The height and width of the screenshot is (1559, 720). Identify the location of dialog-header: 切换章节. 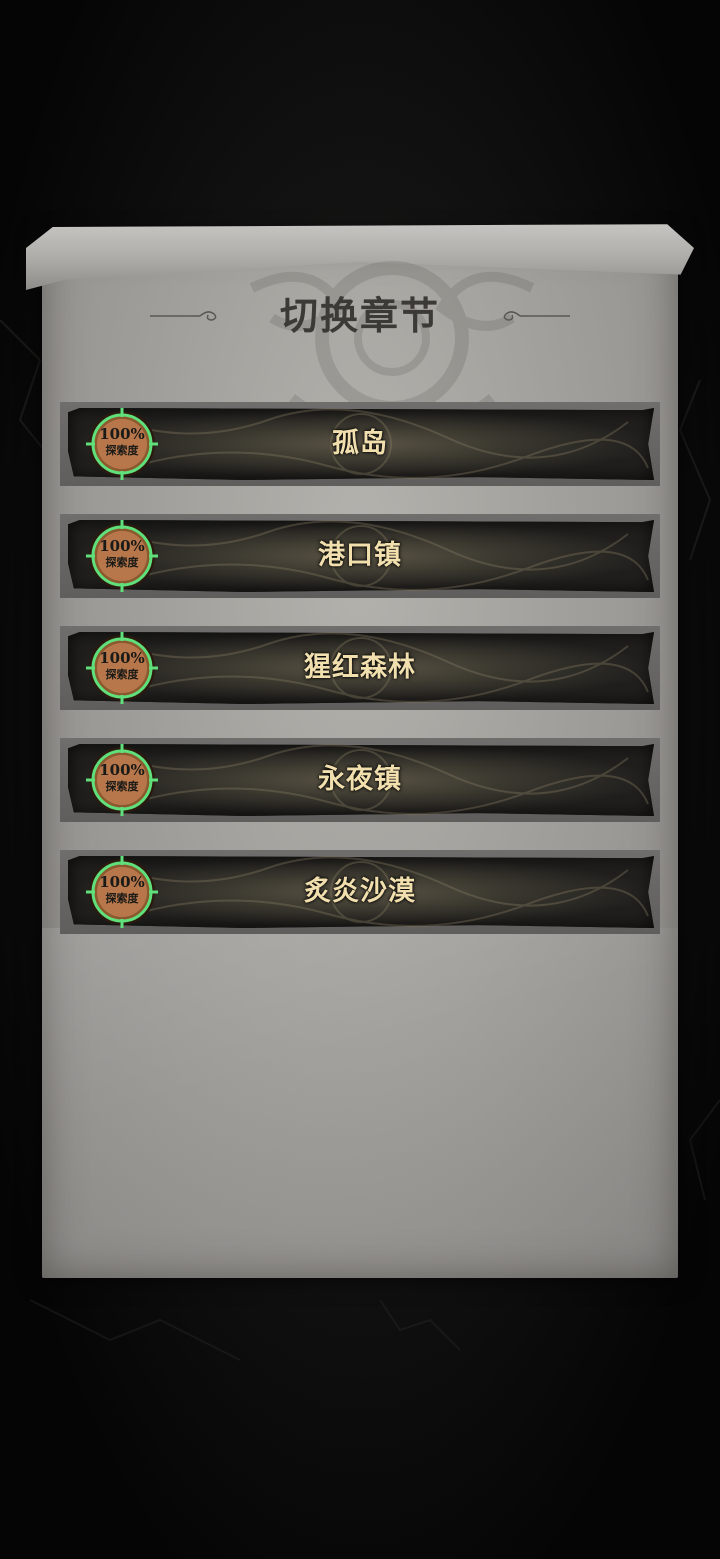
(360, 316).